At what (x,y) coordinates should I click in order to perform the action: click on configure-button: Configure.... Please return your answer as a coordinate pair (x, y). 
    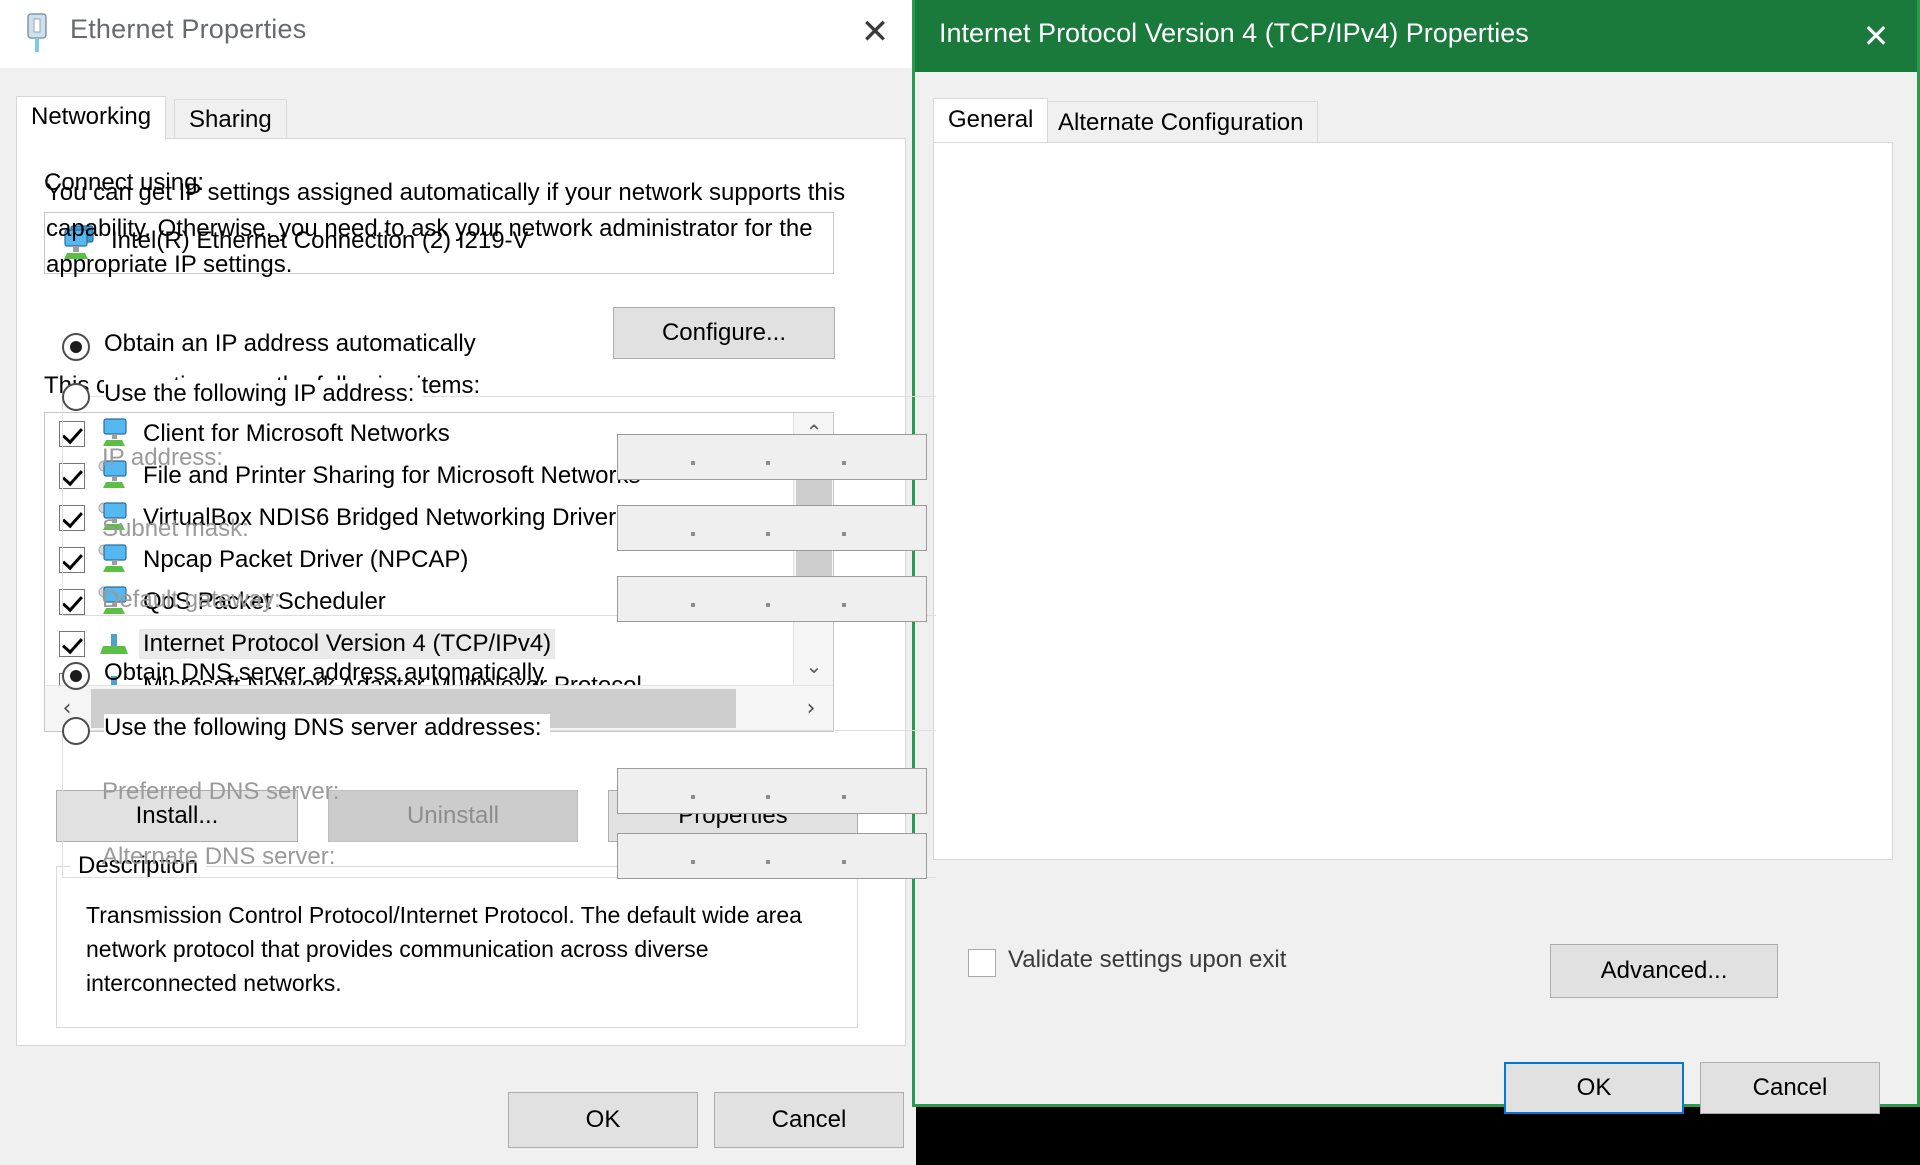
    Looking at the image, I should click on (724, 333).